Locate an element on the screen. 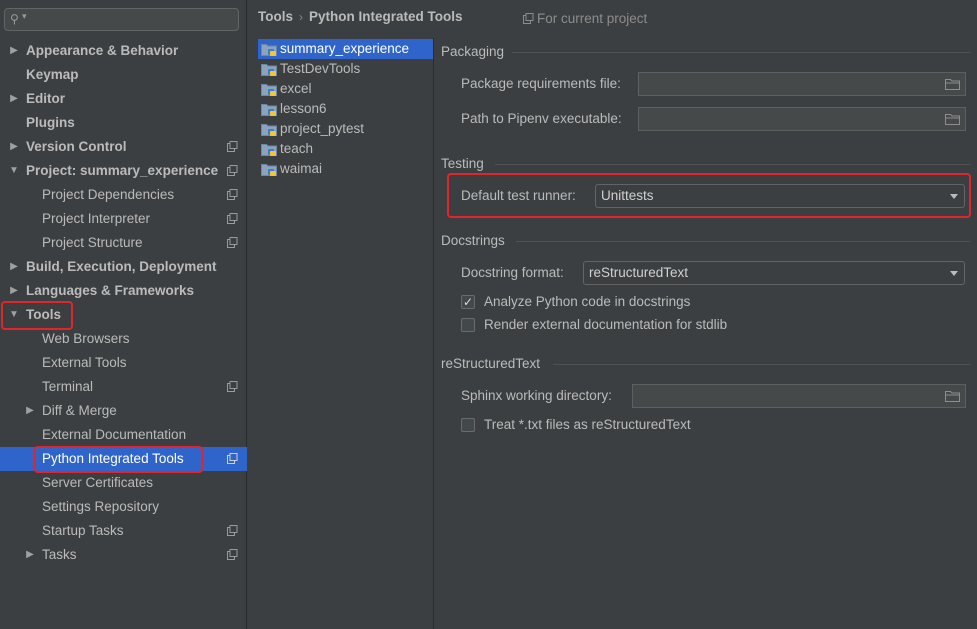 The image size is (977, 629). tree-item-label: External Tools is located at coordinates (84, 362).